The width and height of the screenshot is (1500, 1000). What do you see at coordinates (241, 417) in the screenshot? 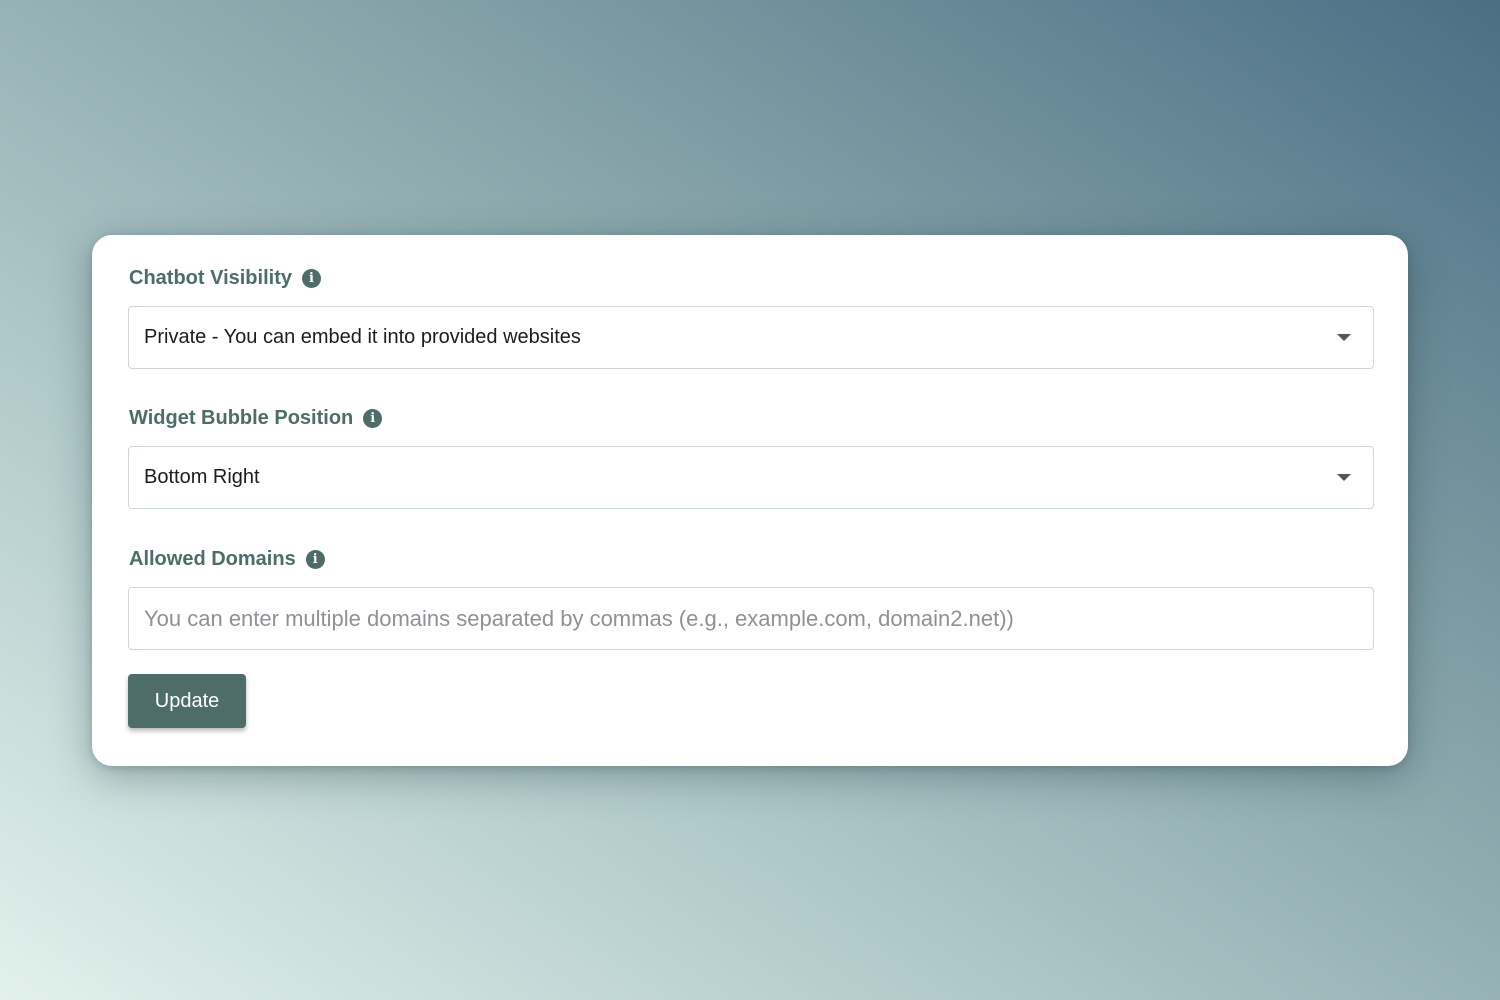
I see `widget-bubble-position-label-text: Widget Bubble Position` at bounding box center [241, 417].